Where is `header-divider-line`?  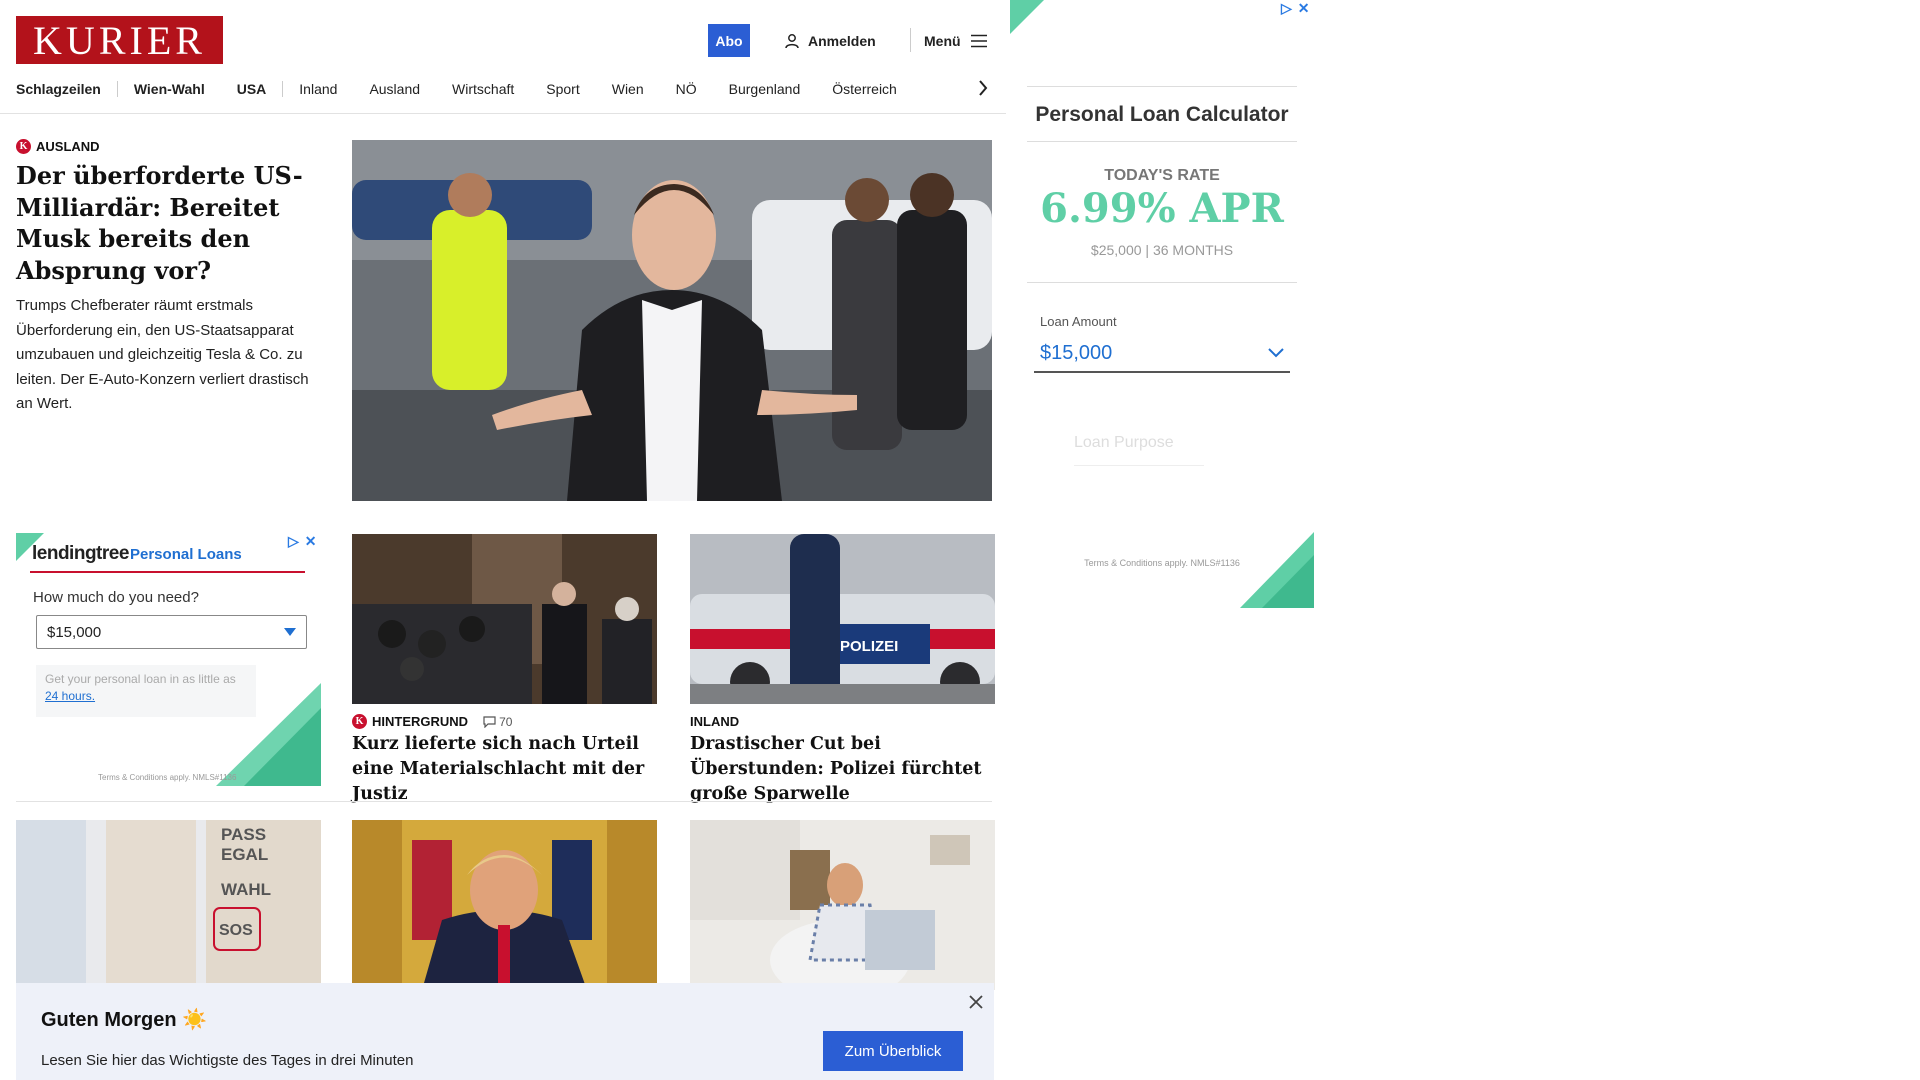 header-divider-line is located at coordinates (503, 113).